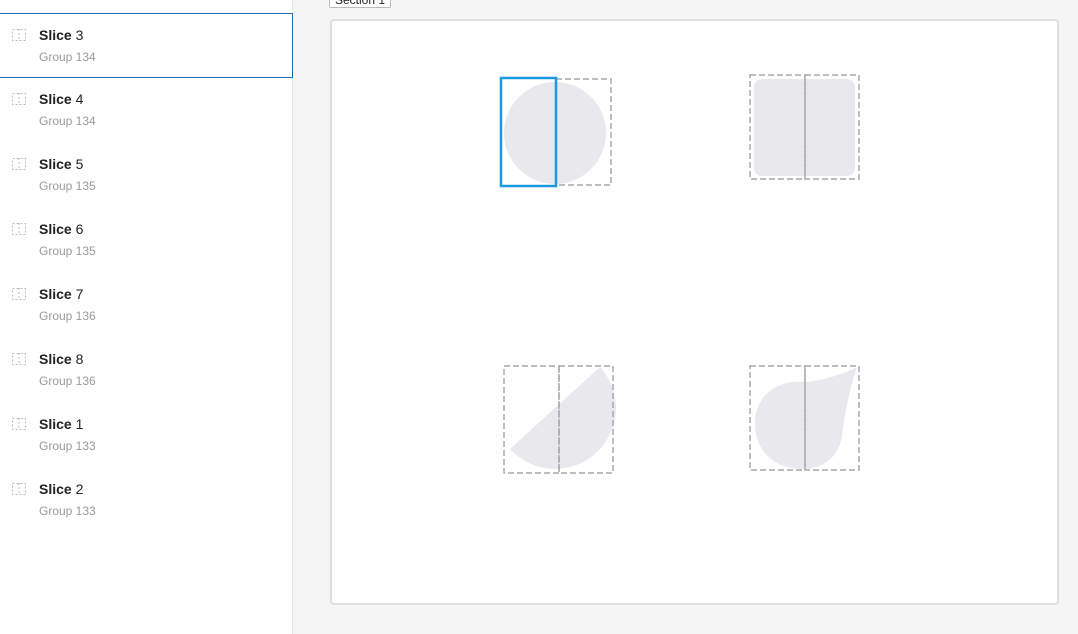  Describe the element at coordinates (146, 45) in the screenshot. I see `layer-item-slice-3: Slice 3 Group 134` at that location.